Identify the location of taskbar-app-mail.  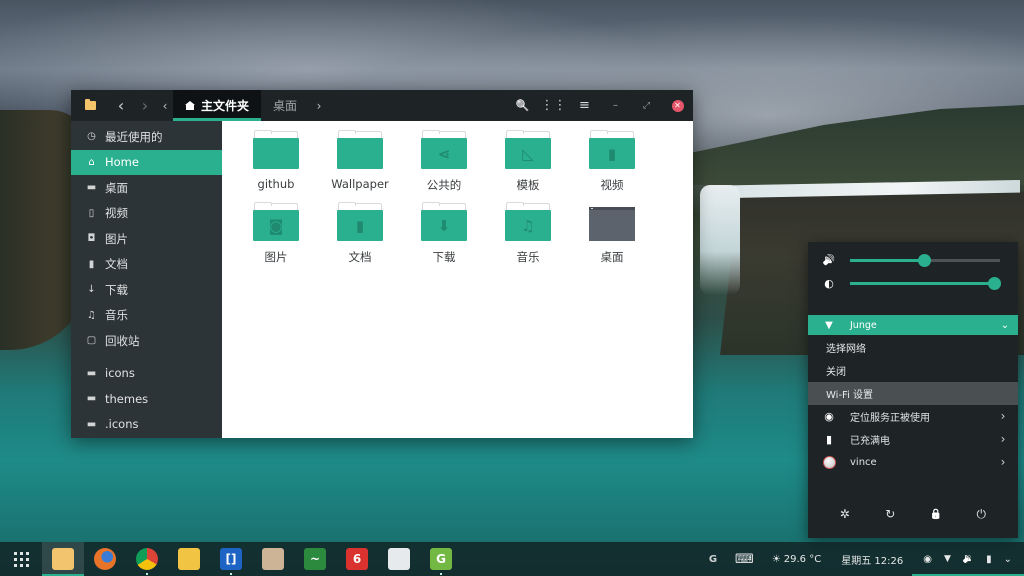
(189, 559).